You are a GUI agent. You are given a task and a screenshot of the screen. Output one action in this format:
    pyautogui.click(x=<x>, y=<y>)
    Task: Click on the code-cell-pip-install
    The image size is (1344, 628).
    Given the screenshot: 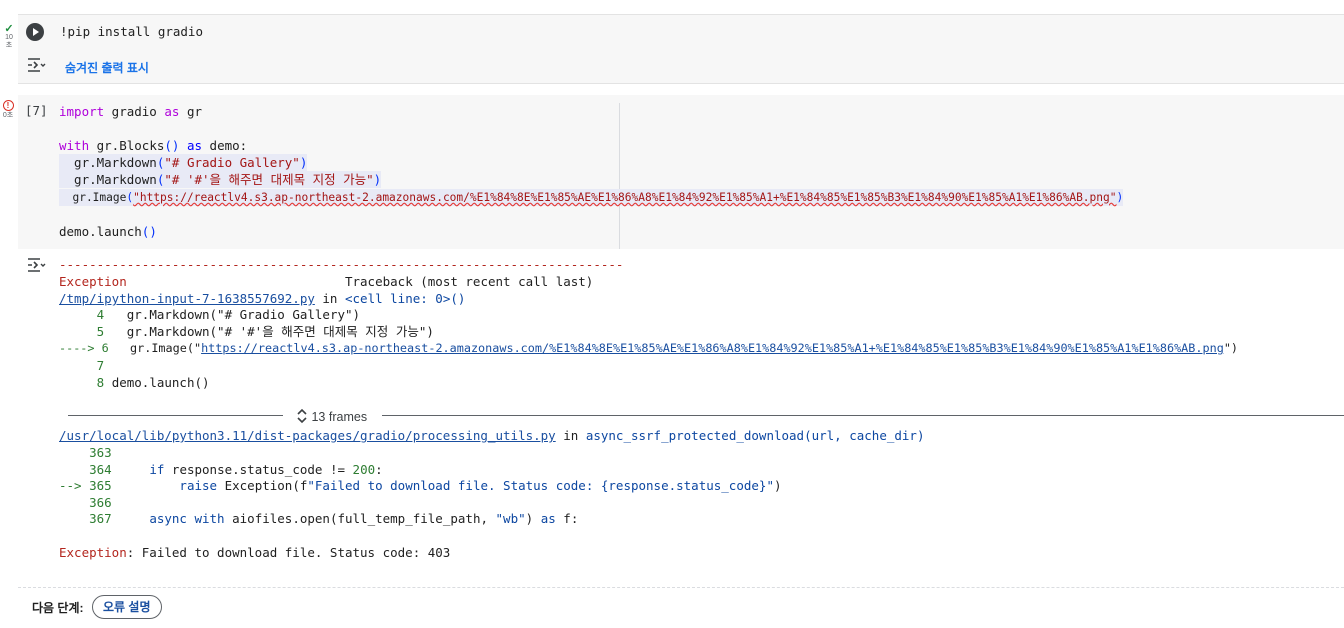 What is the action you would take?
    pyautogui.click(x=681, y=49)
    